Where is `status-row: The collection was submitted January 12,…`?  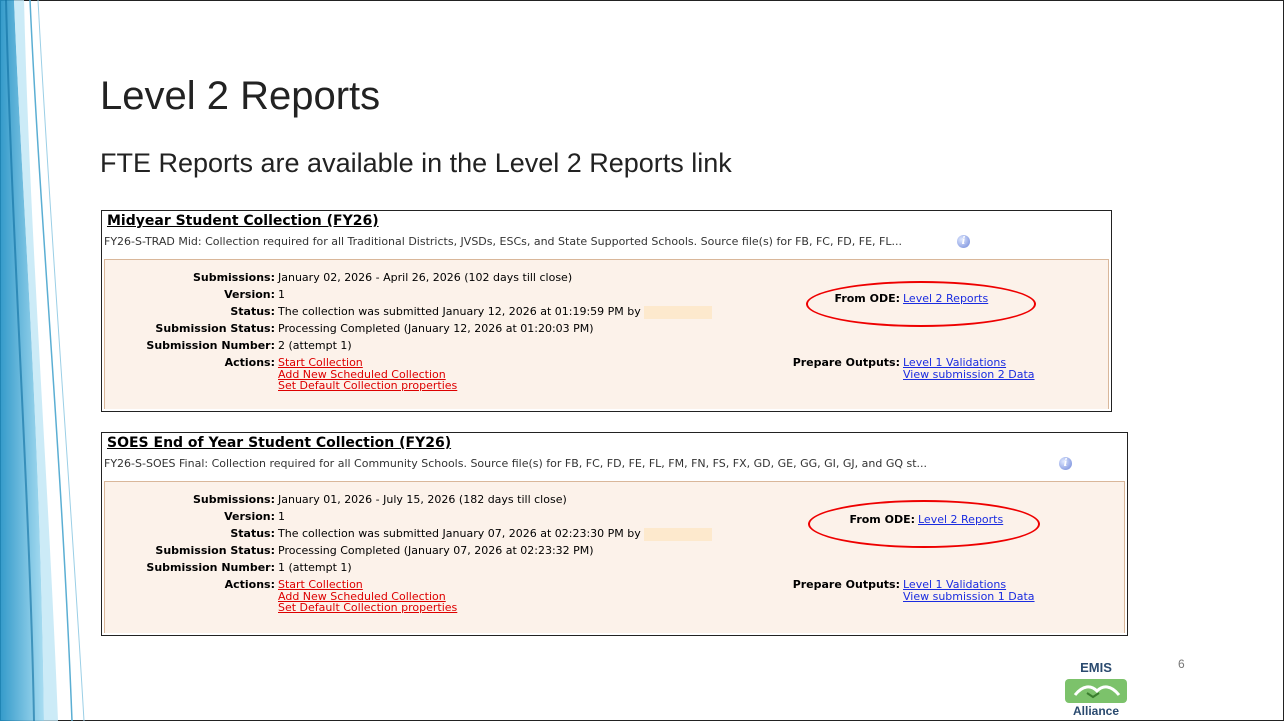 status-row: The collection was submitted January 12,… is located at coordinates (495, 312).